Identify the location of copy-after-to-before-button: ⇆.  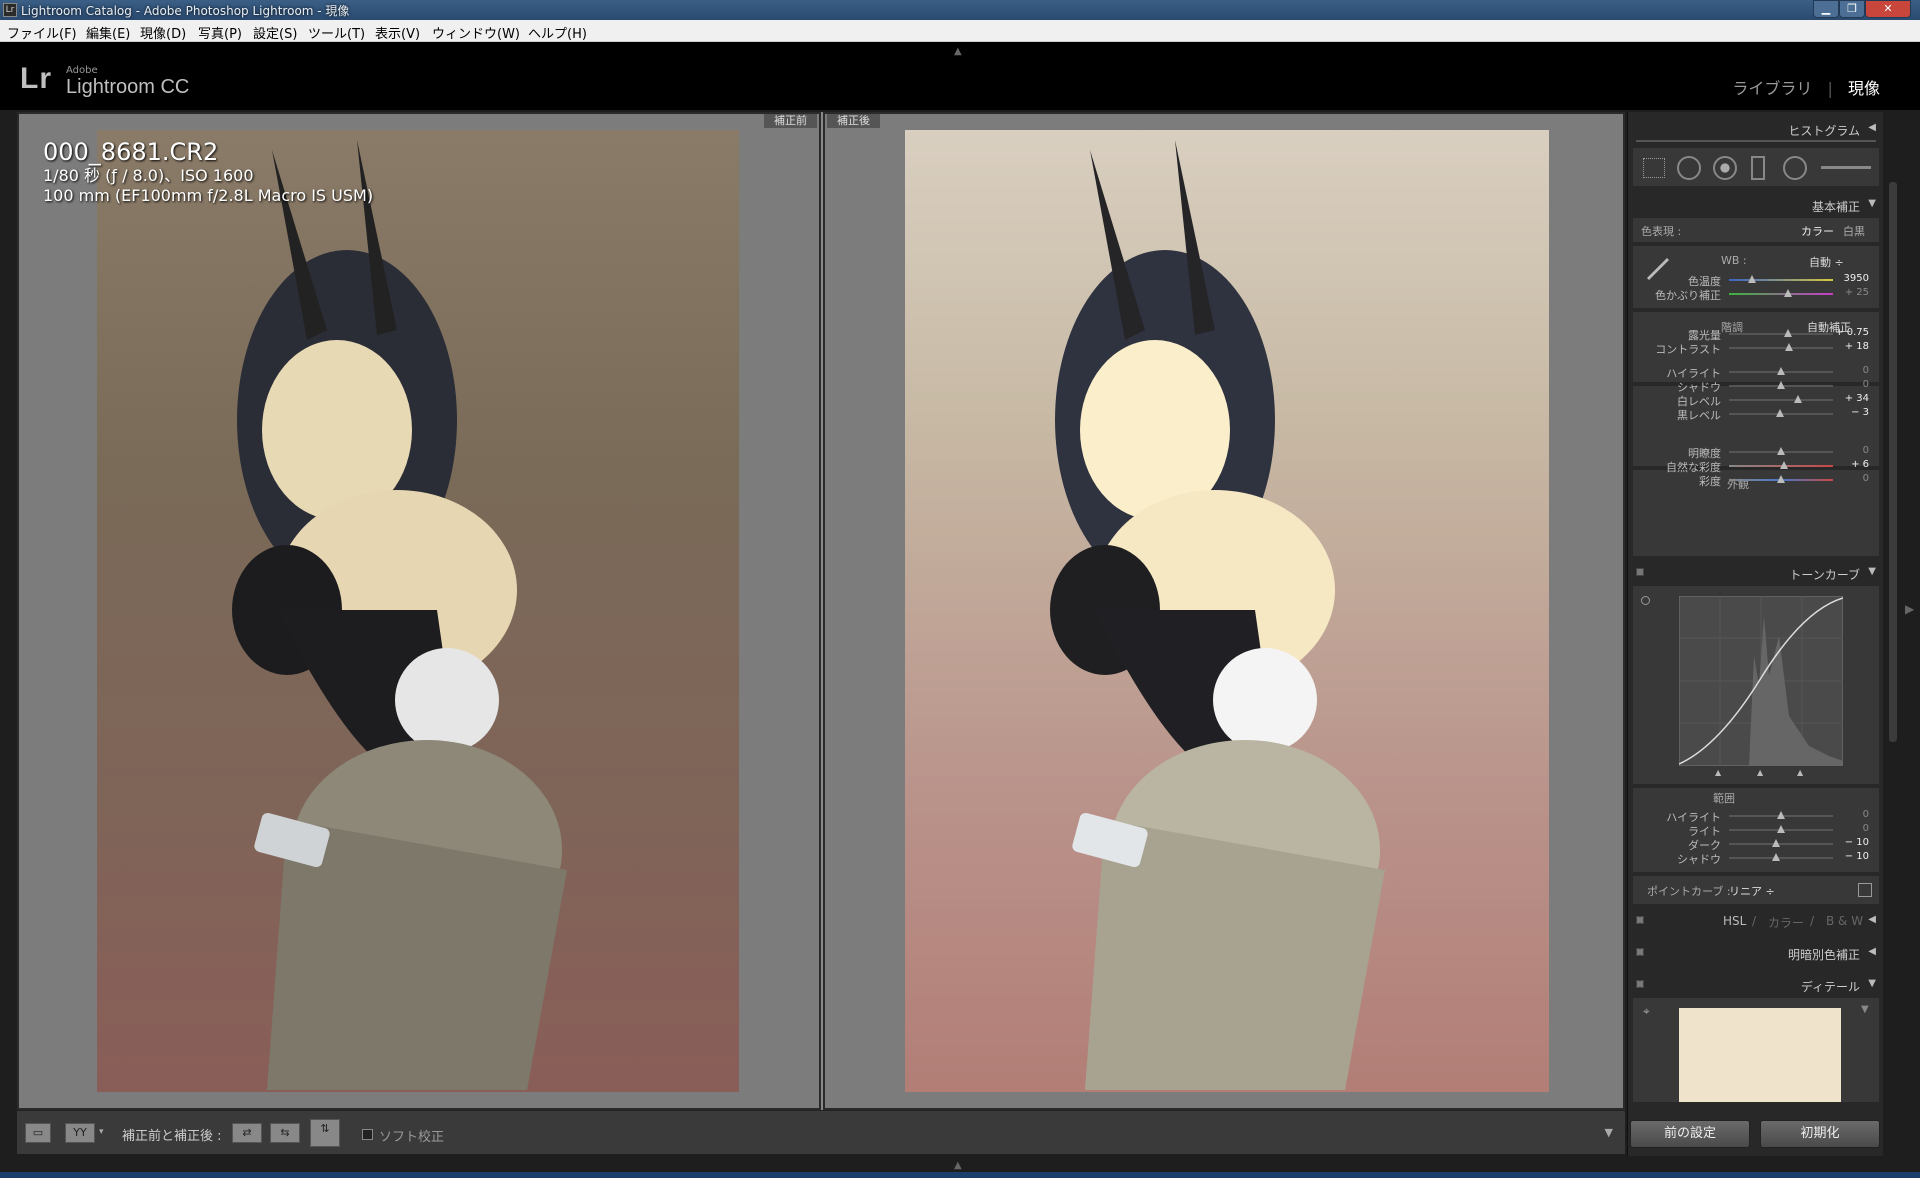
(285, 1133).